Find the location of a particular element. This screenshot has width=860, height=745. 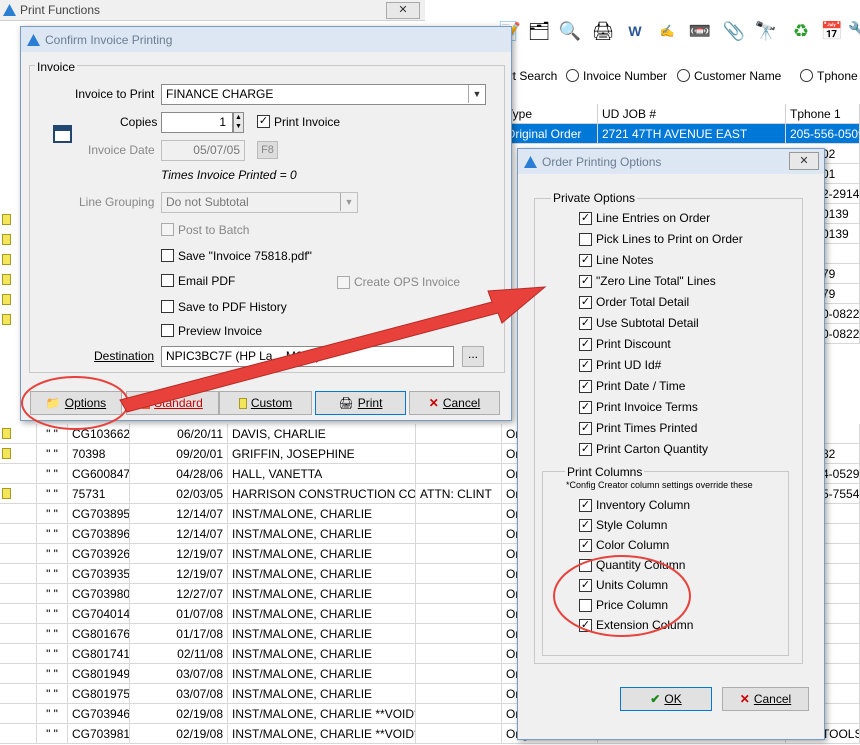

red-arrow is located at coordinates (333, 349).